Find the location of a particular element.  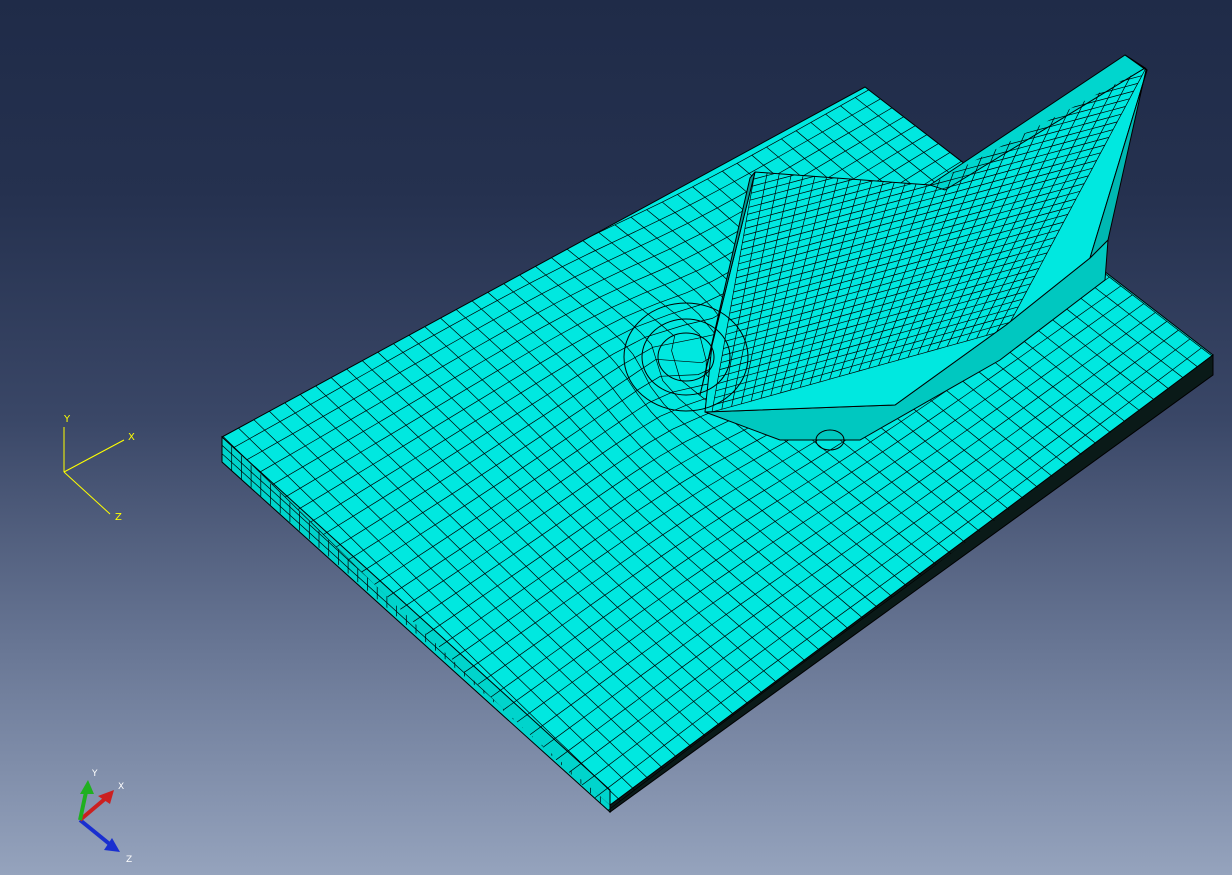

triad-x-label: X is located at coordinates (121, 787).